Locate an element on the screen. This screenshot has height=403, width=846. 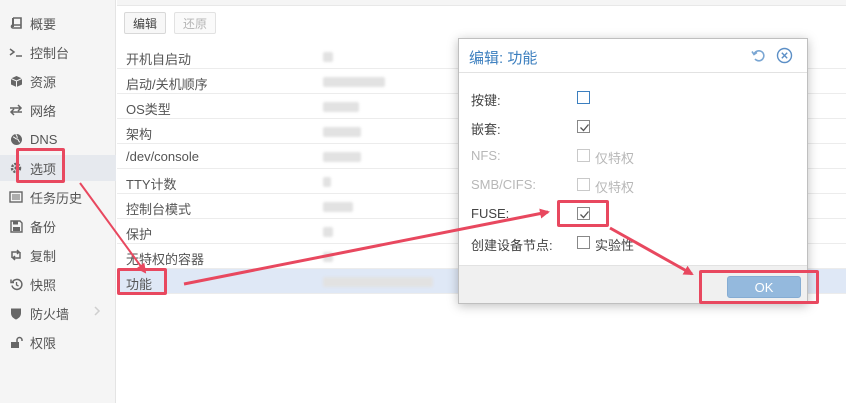
option-key: OS类型 is located at coordinates (148, 109).